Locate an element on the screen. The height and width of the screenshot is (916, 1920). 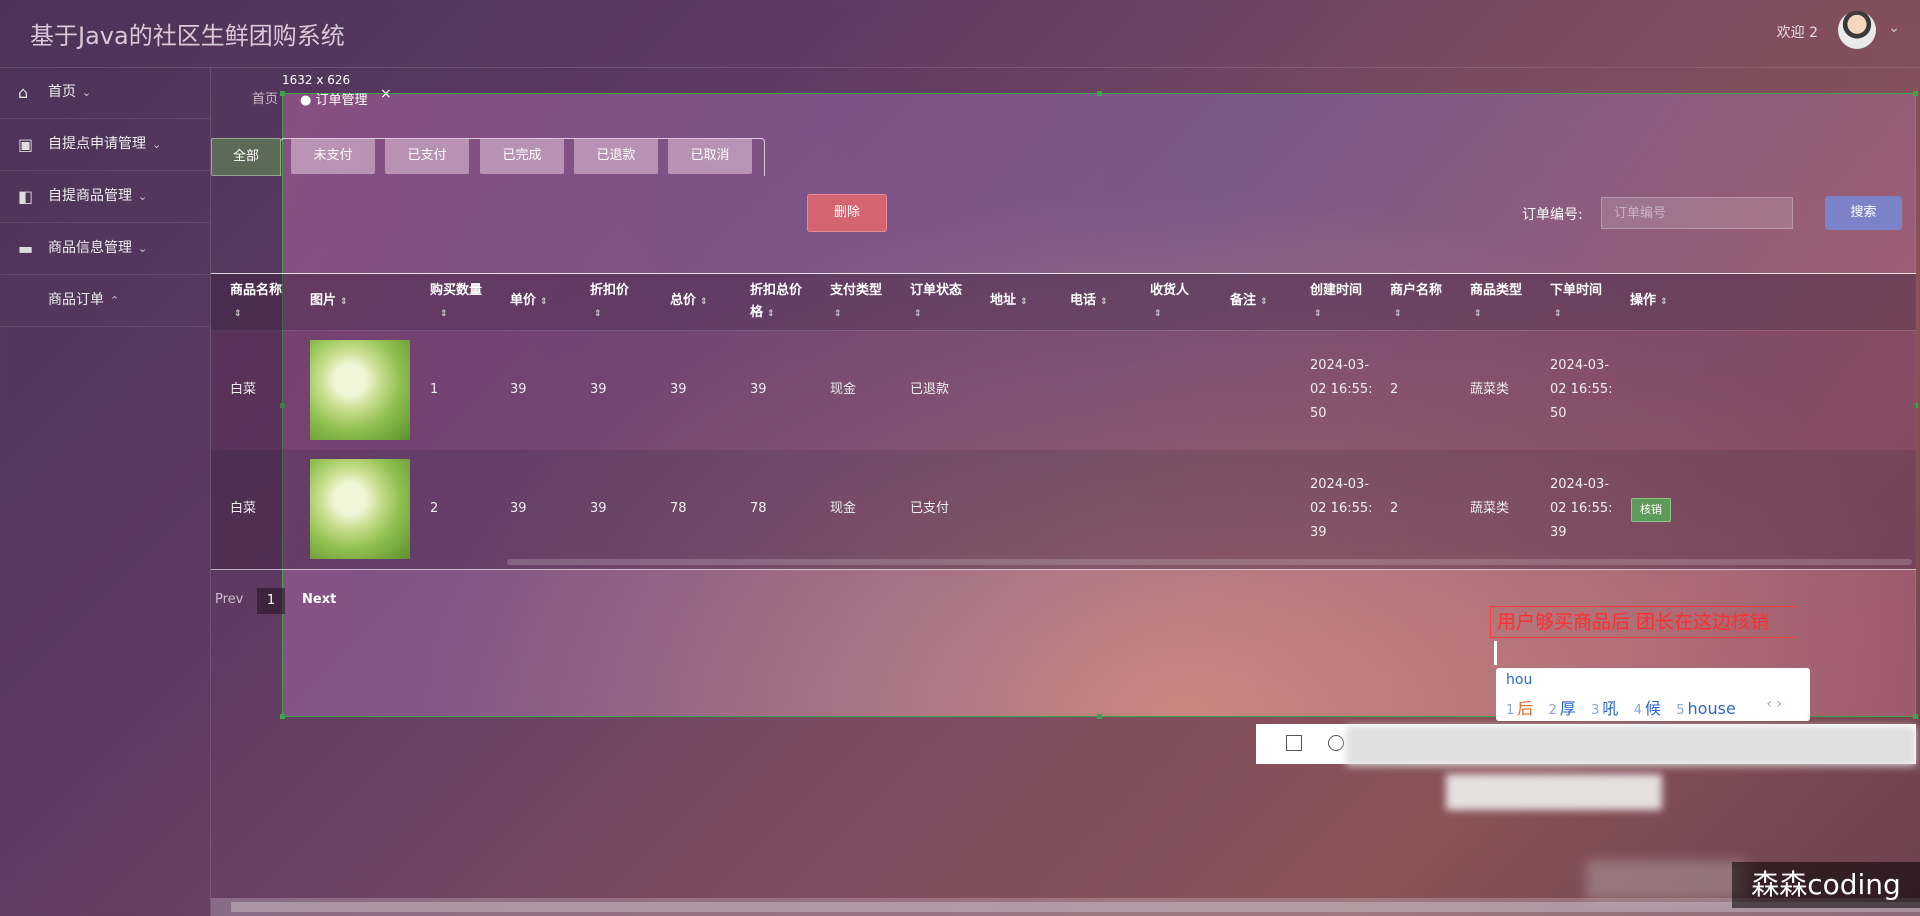
search-button: 搜索 is located at coordinates (1863, 213).